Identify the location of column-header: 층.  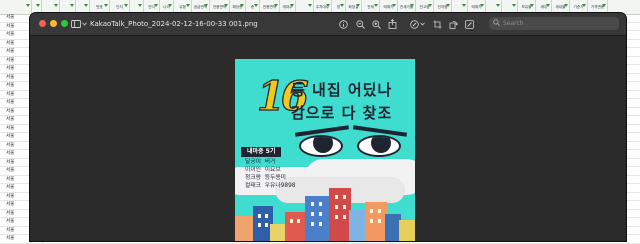
(253, 7).